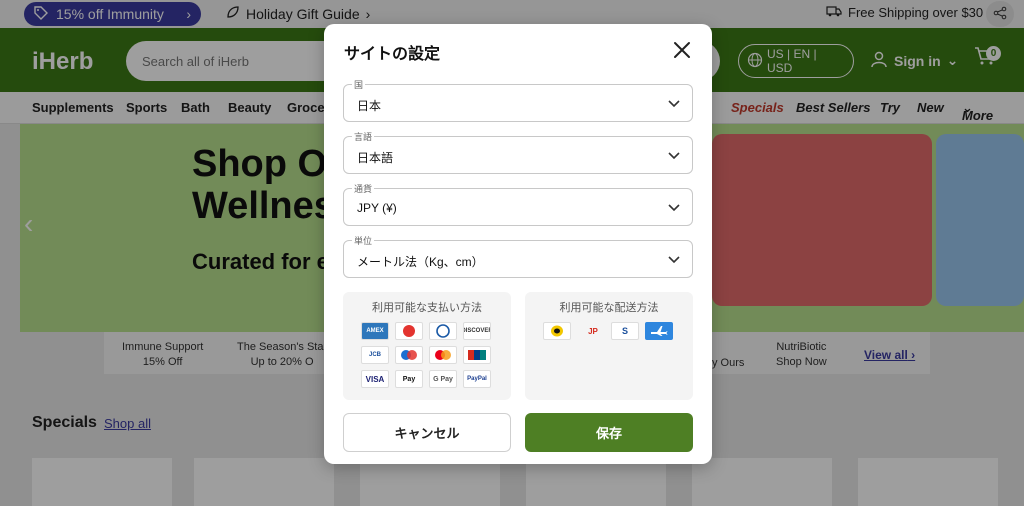 Image resolution: width=1024 pixels, height=506 pixels. Describe the element at coordinates (443, 355) in the screenshot. I see `mastercard-logo` at that location.